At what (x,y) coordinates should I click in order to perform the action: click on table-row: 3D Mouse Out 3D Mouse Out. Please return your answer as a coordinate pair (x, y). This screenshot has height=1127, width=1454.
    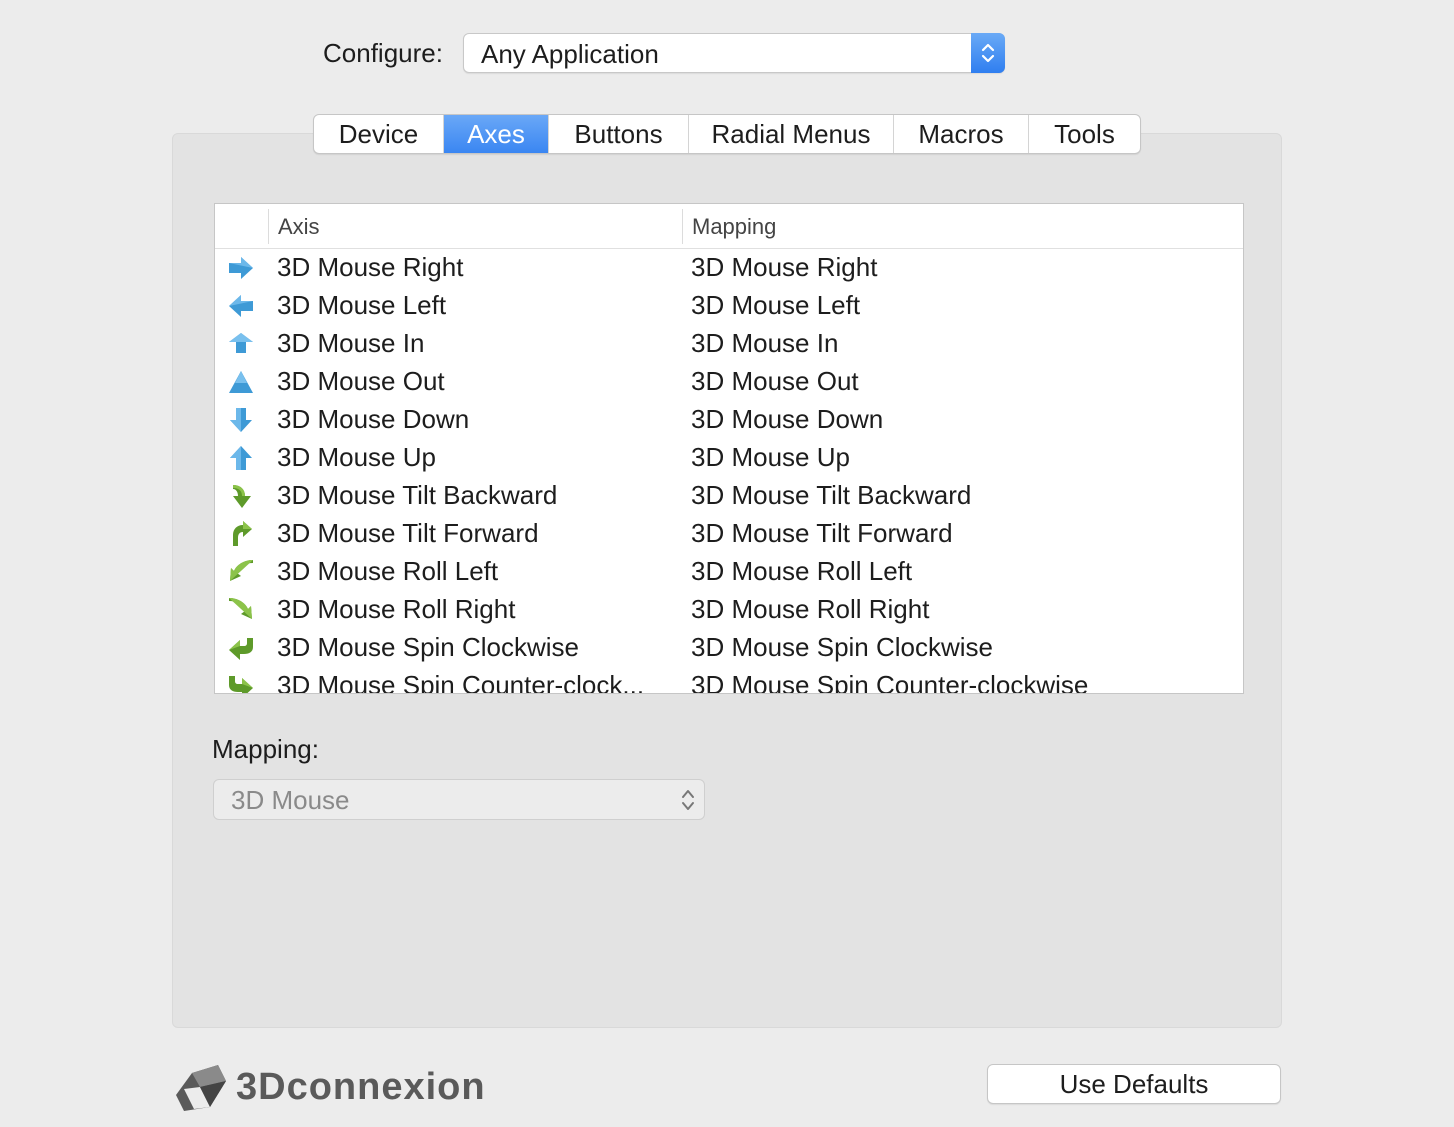
    Looking at the image, I should click on (729, 382).